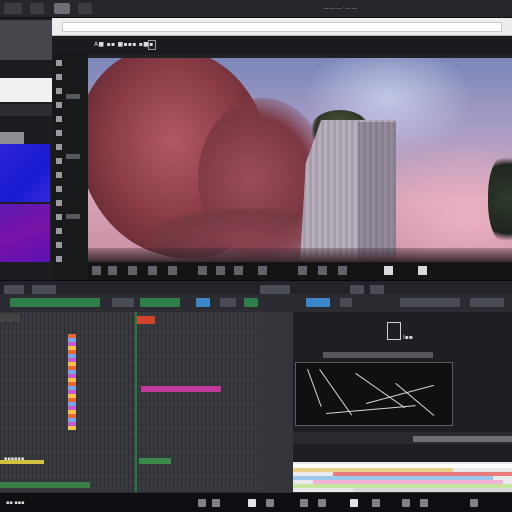 Image resolution: width=512 pixels, height=512 pixels. What do you see at coordinates (256, 9) in the screenshot?
I see `top-menu-bar: ———·——` at bounding box center [256, 9].